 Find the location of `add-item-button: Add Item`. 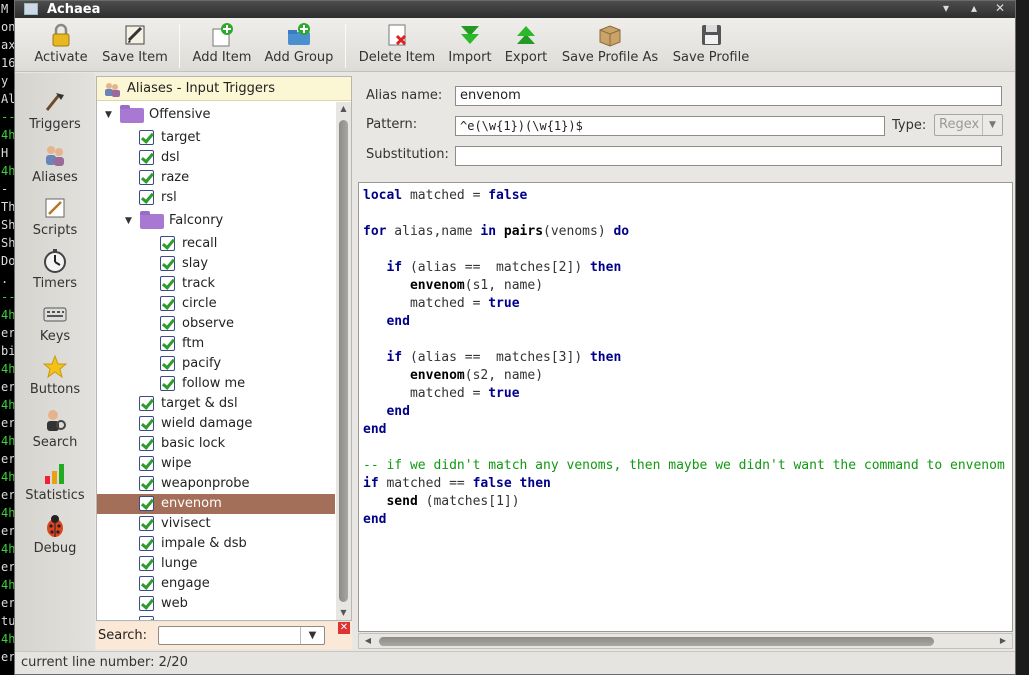

add-item-button: Add Item is located at coordinates (222, 46).